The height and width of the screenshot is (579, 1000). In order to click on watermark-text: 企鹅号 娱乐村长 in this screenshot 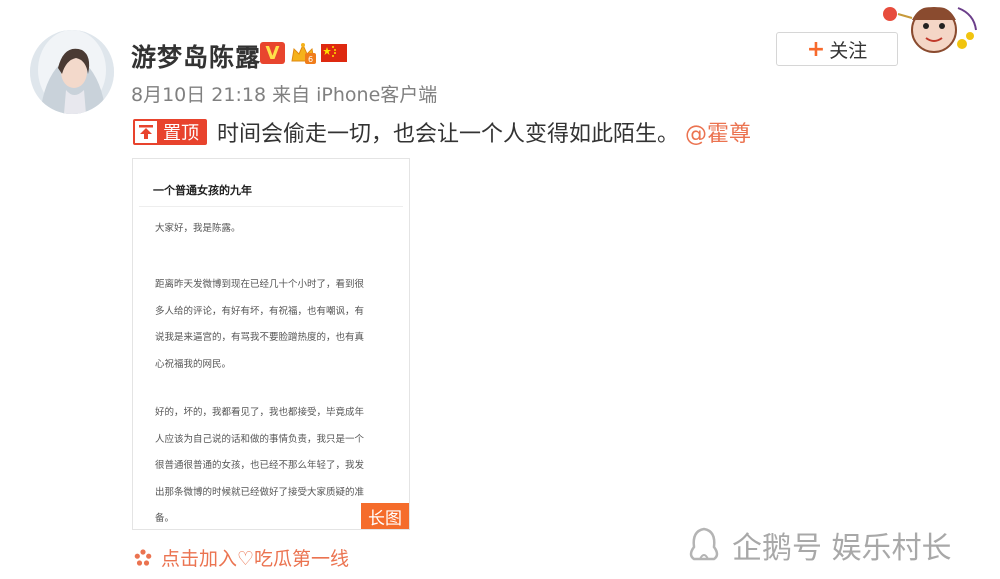, I will do `click(842, 548)`.